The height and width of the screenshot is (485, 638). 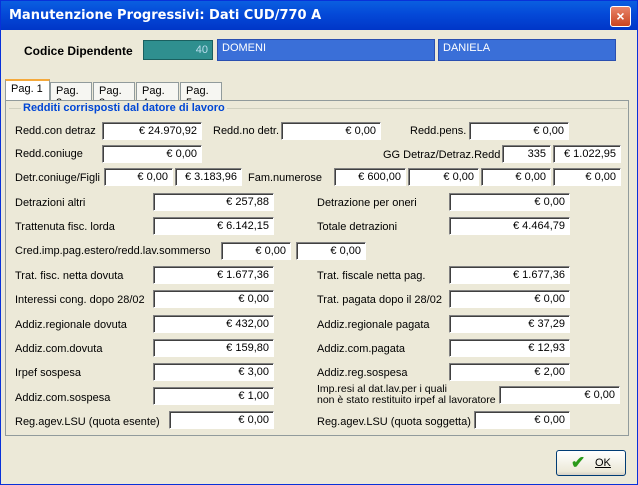 What do you see at coordinates (285, 178) in the screenshot?
I see `fam-numerose-label: Fam.numerose` at bounding box center [285, 178].